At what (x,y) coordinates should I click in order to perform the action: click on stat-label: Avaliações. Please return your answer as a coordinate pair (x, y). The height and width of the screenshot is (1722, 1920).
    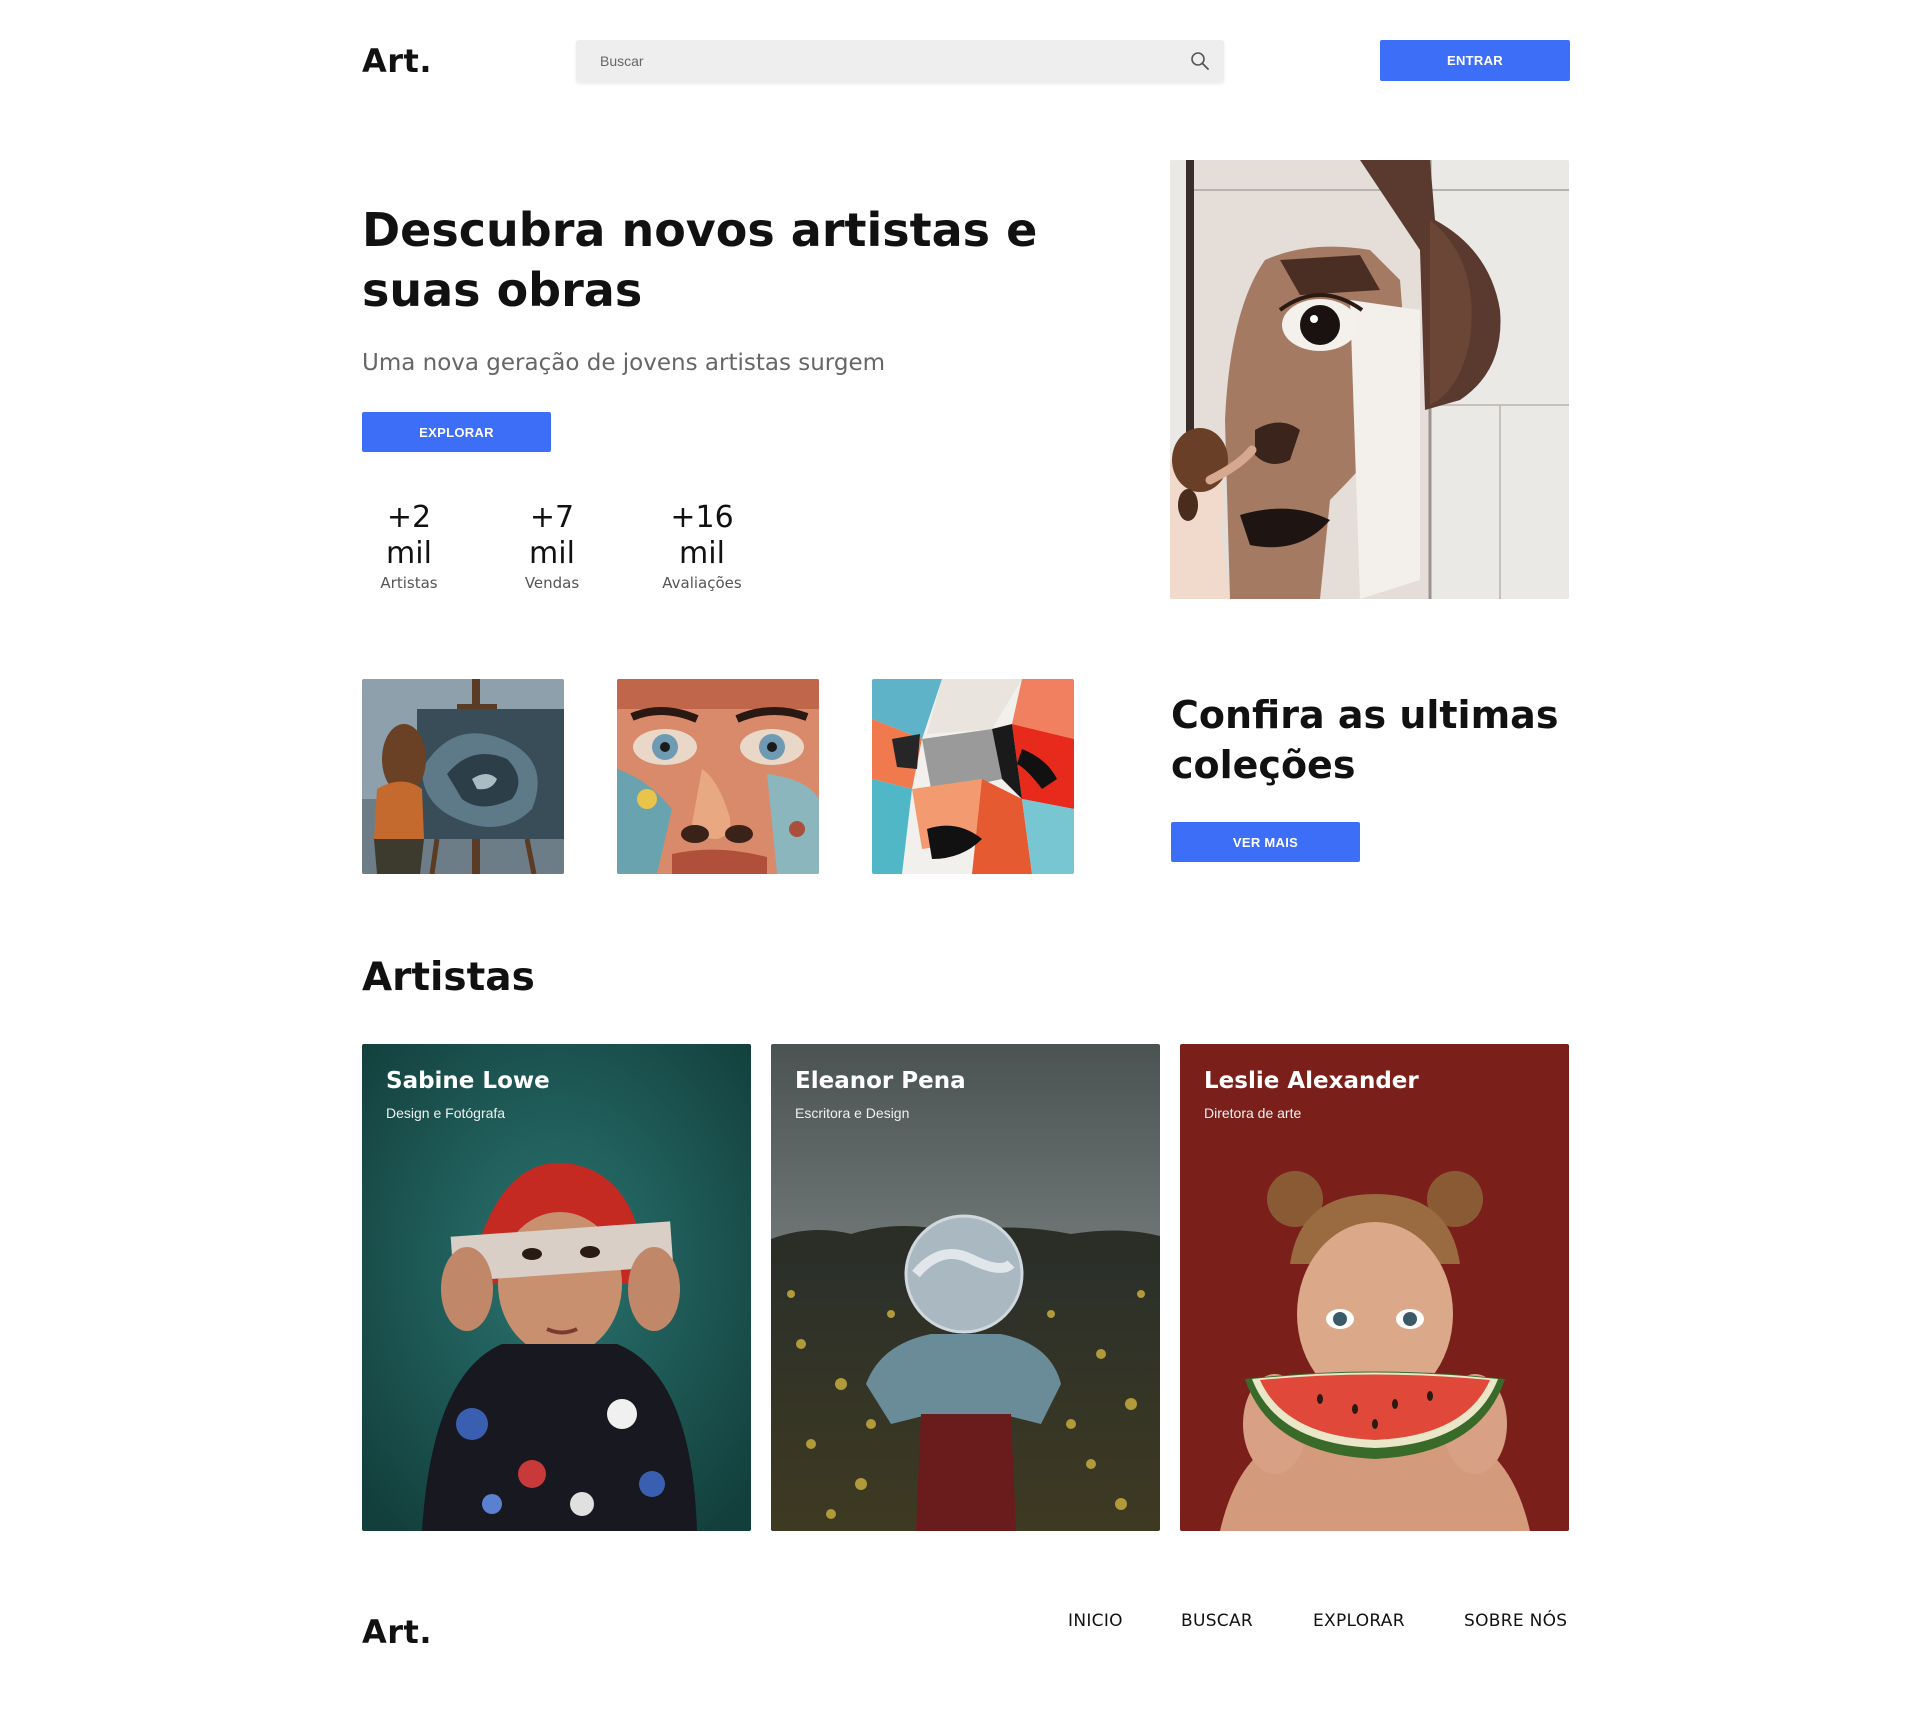
    Looking at the image, I should click on (702, 583).